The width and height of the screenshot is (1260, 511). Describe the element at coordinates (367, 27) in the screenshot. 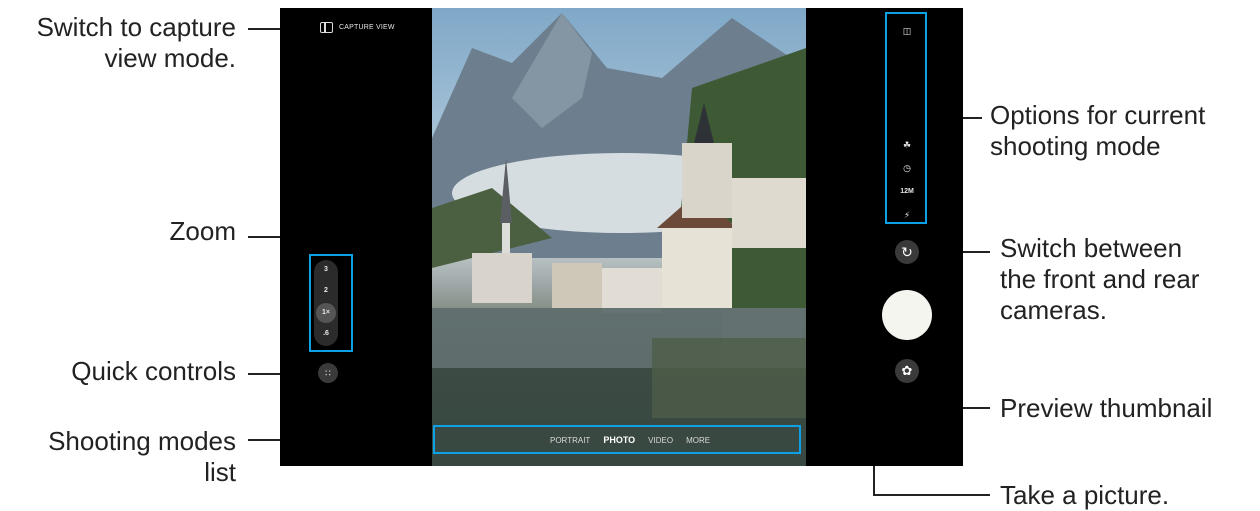

I see `capture-view-label: CAPTURE VIEW` at that location.